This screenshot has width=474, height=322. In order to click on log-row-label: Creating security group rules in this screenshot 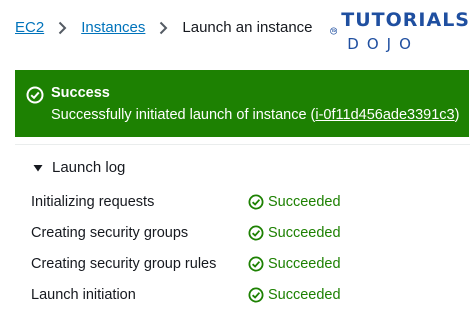, I will do `click(124, 264)`.